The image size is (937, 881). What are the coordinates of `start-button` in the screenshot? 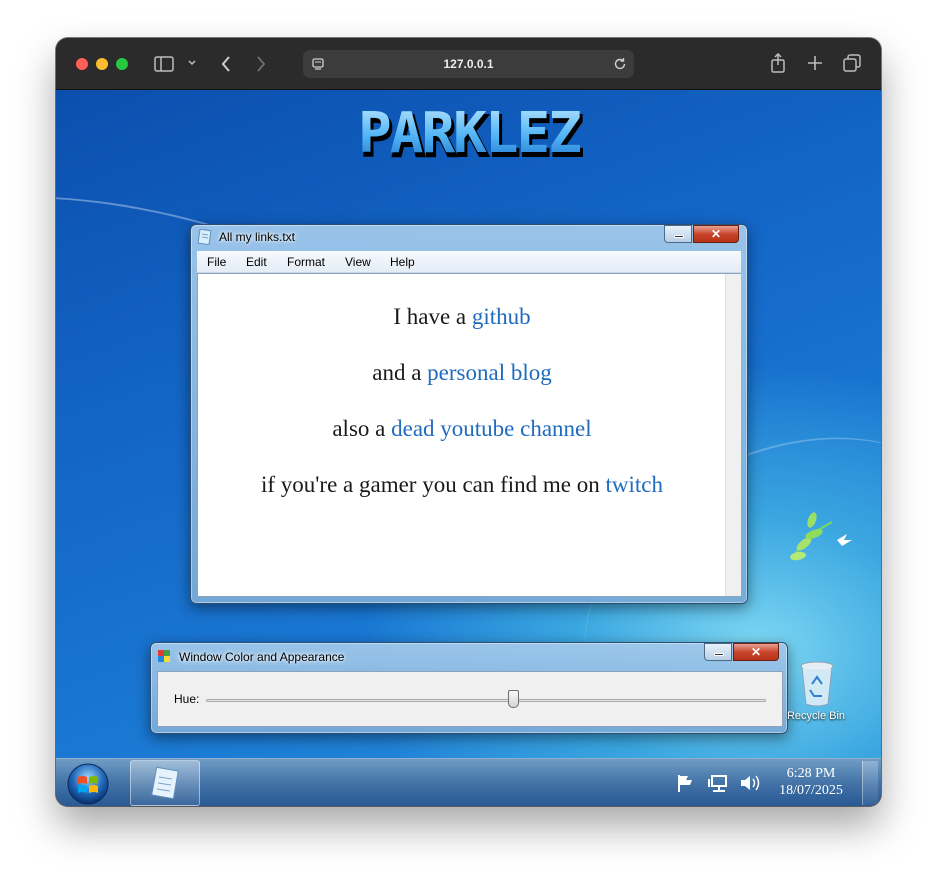 It's located at (88, 784).